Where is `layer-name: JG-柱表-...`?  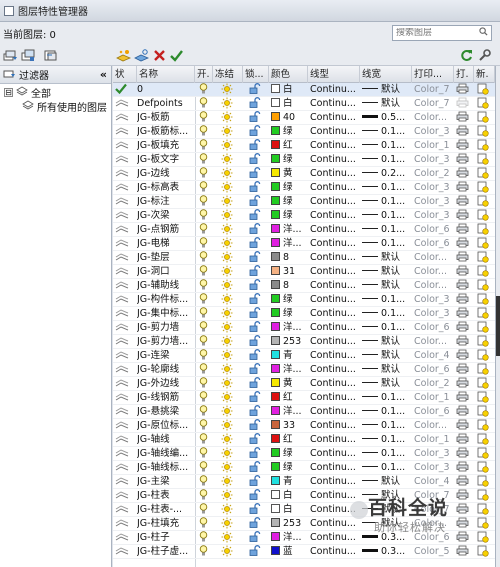
layer-name: JG-柱表-... is located at coordinates (166, 510).